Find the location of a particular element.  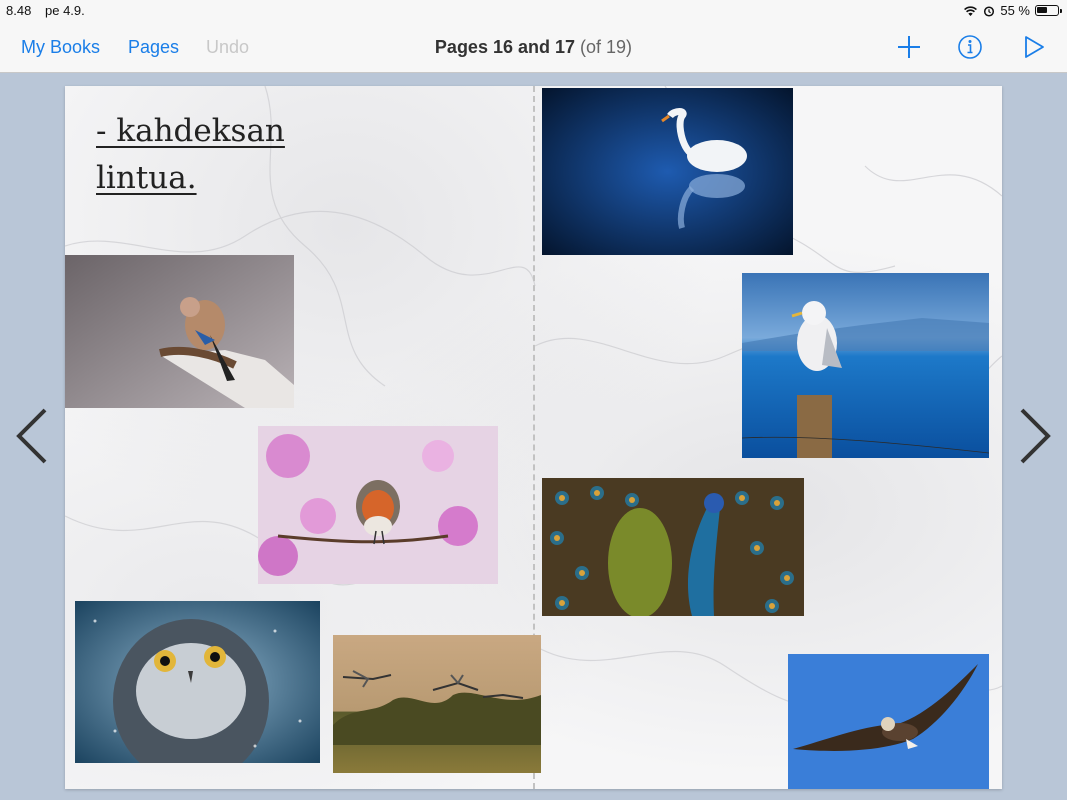

owl-photo is located at coordinates (197, 682).